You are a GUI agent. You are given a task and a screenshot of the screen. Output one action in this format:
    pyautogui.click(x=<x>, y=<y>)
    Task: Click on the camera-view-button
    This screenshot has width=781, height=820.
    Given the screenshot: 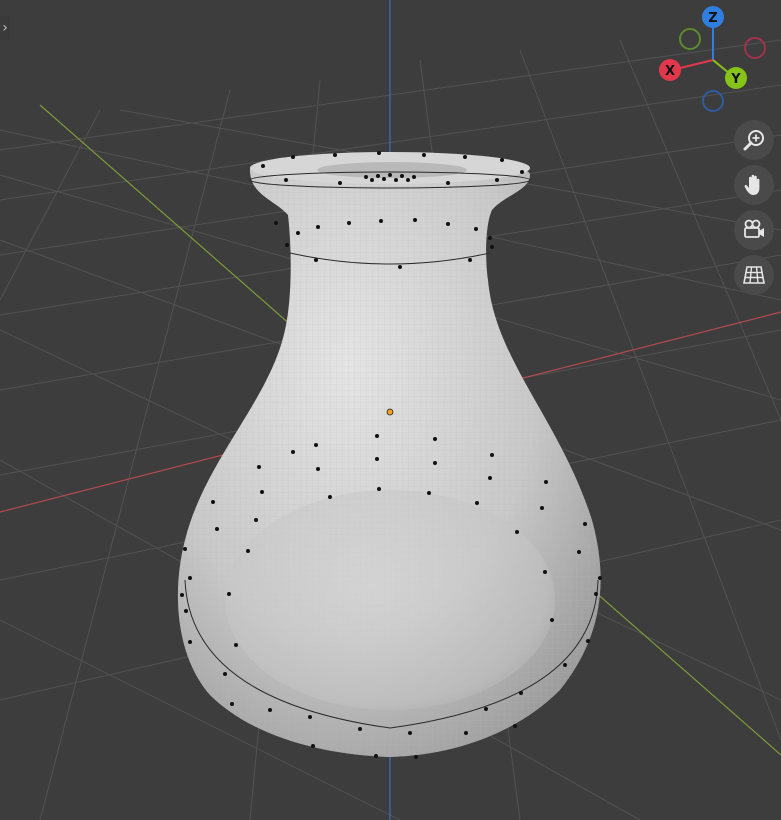 What is the action you would take?
    pyautogui.click(x=754, y=230)
    